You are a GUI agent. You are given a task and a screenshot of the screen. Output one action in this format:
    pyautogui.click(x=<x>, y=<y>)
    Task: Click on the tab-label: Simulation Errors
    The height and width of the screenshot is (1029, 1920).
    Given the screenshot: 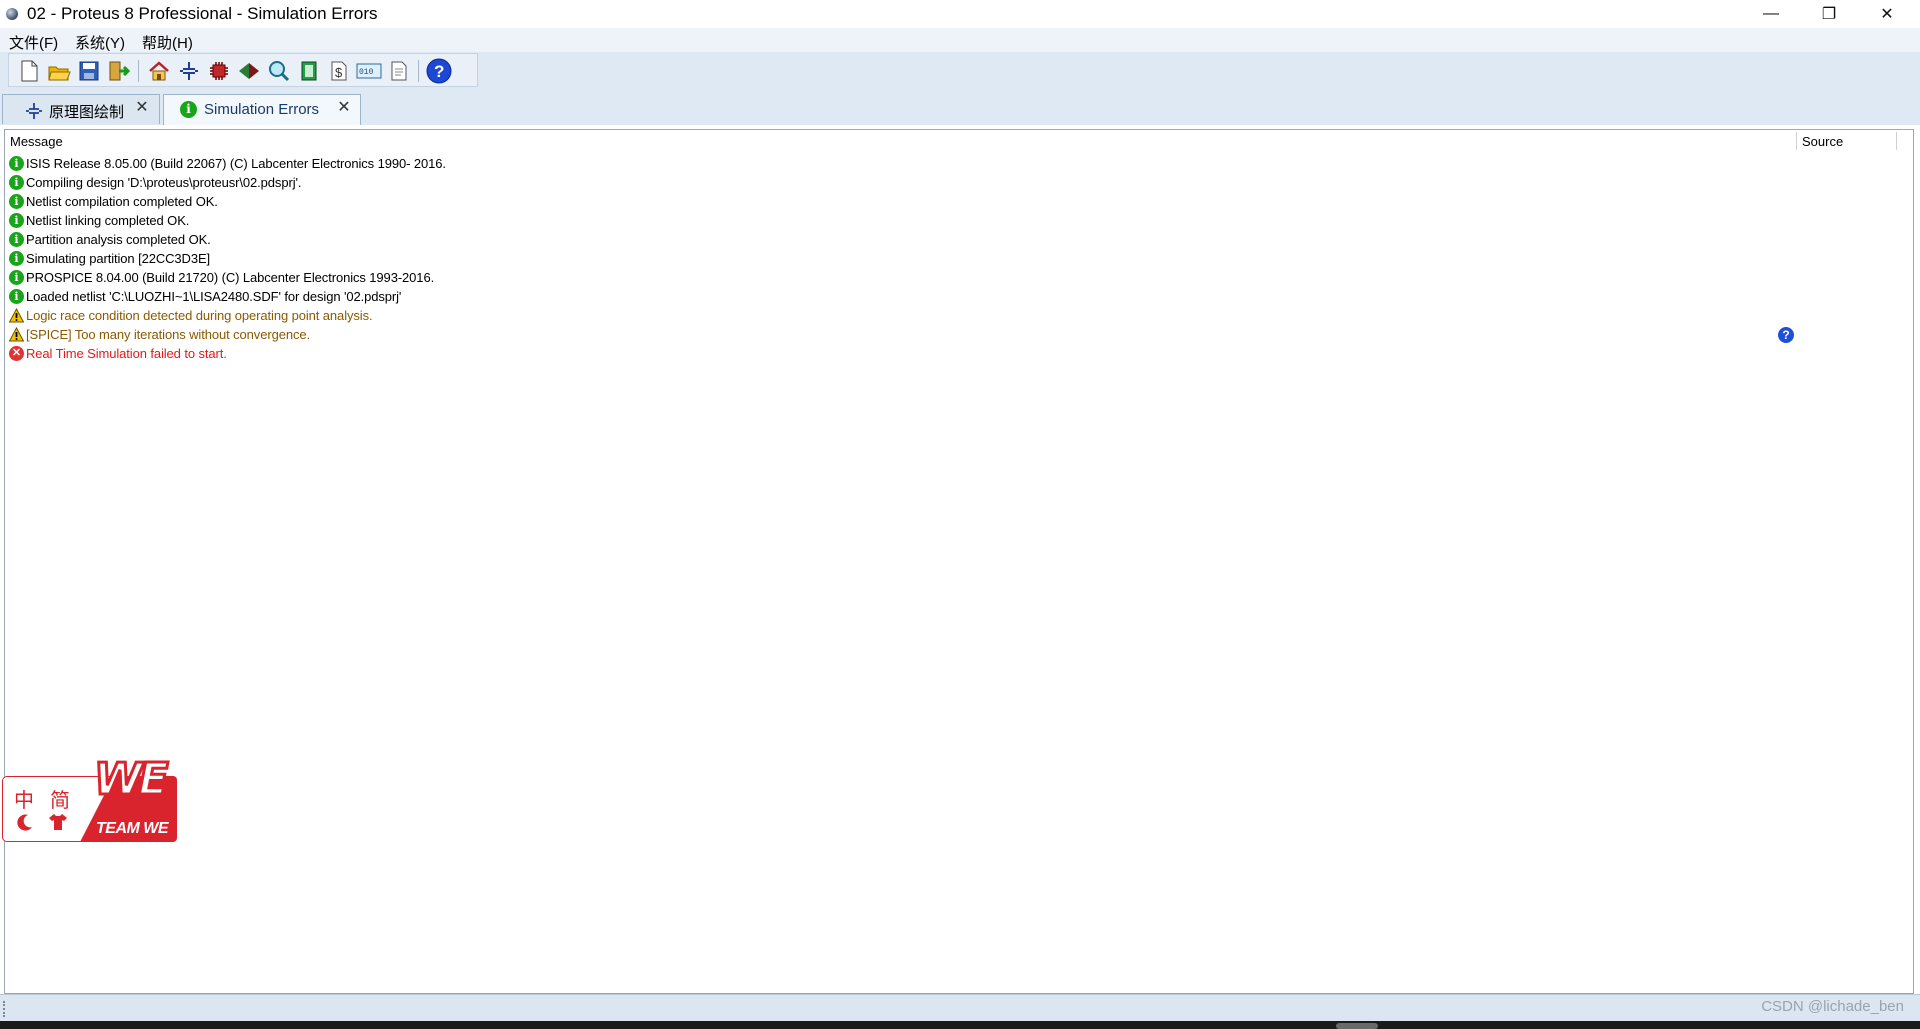 What is the action you would take?
    pyautogui.click(x=262, y=109)
    